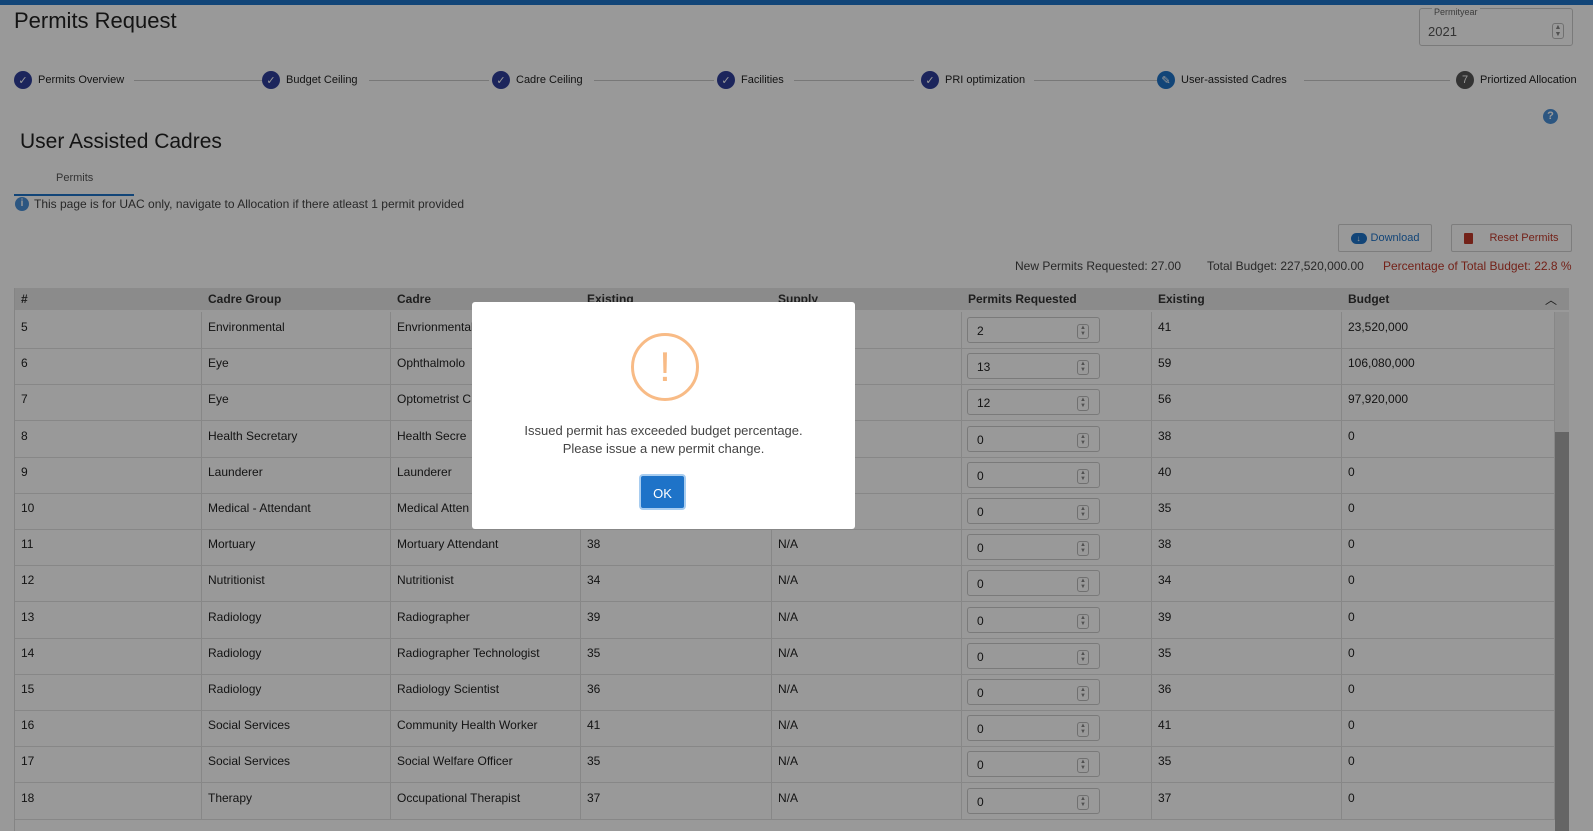 This screenshot has height=831, width=1593. What do you see at coordinates (662, 492) in the screenshot?
I see `ok-button: OK` at bounding box center [662, 492].